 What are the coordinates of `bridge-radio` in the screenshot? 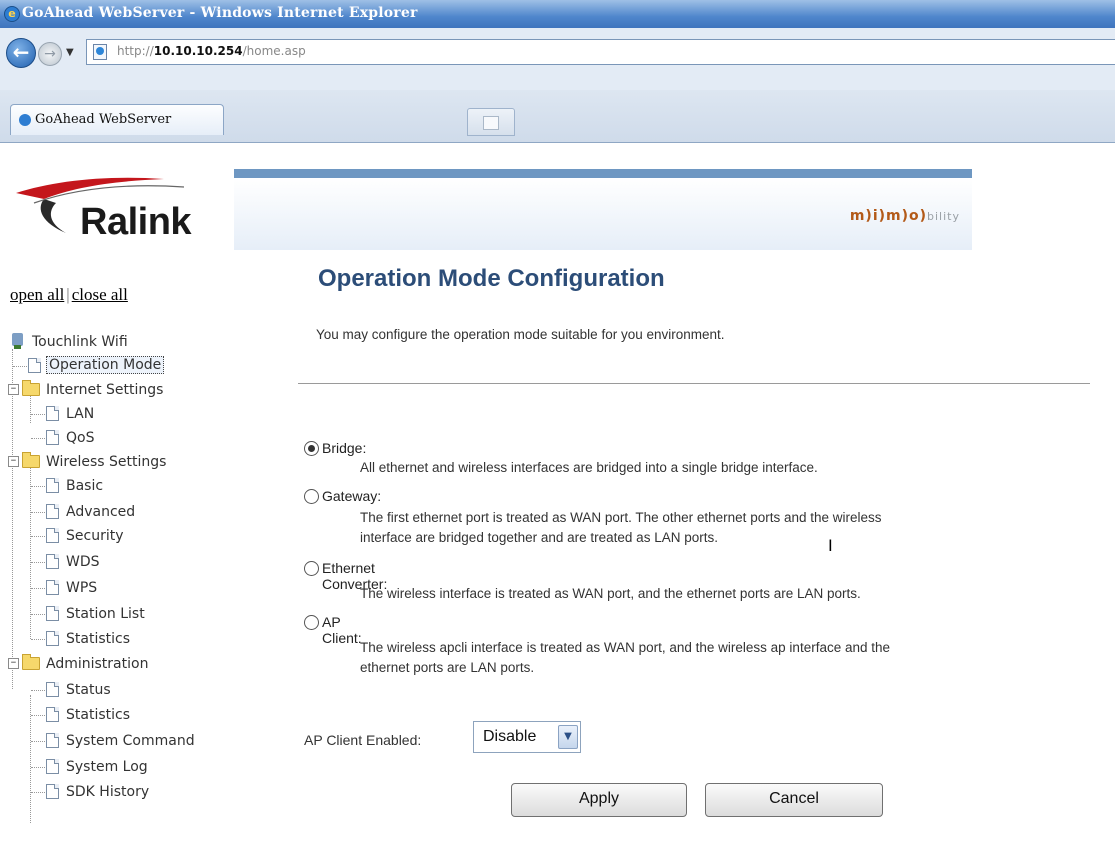 It's located at (311, 448).